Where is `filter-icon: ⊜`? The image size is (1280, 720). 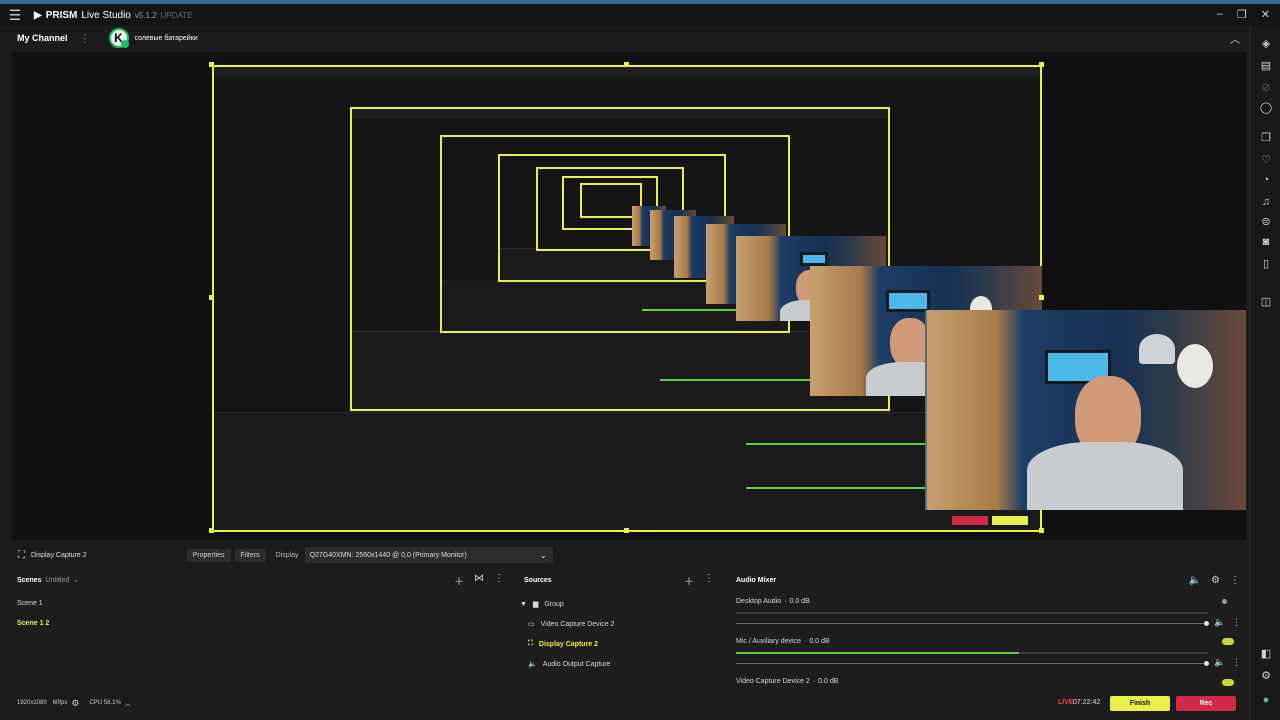 filter-icon: ⊜ is located at coordinates (1266, 222).